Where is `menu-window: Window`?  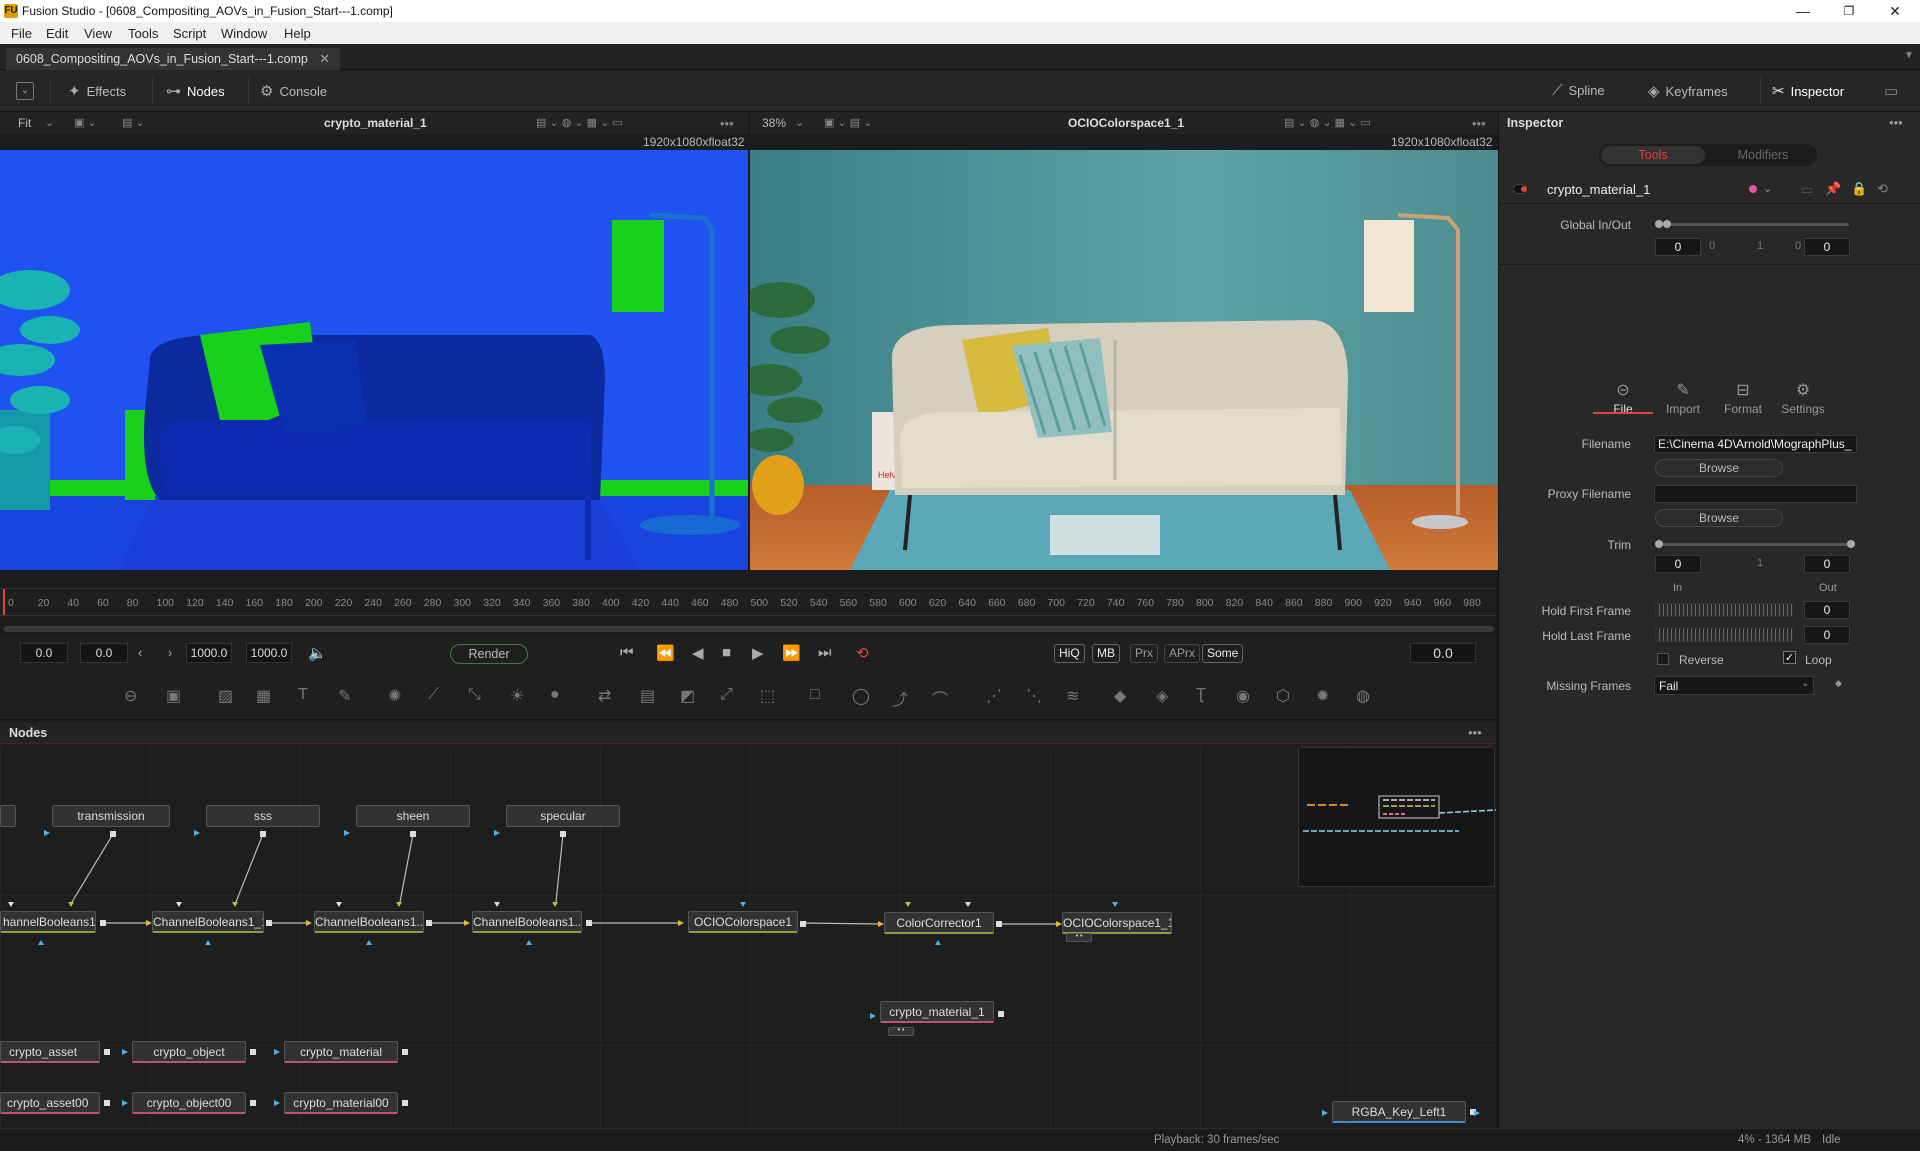 menu-window: Window is located at coordinates (244, 33).